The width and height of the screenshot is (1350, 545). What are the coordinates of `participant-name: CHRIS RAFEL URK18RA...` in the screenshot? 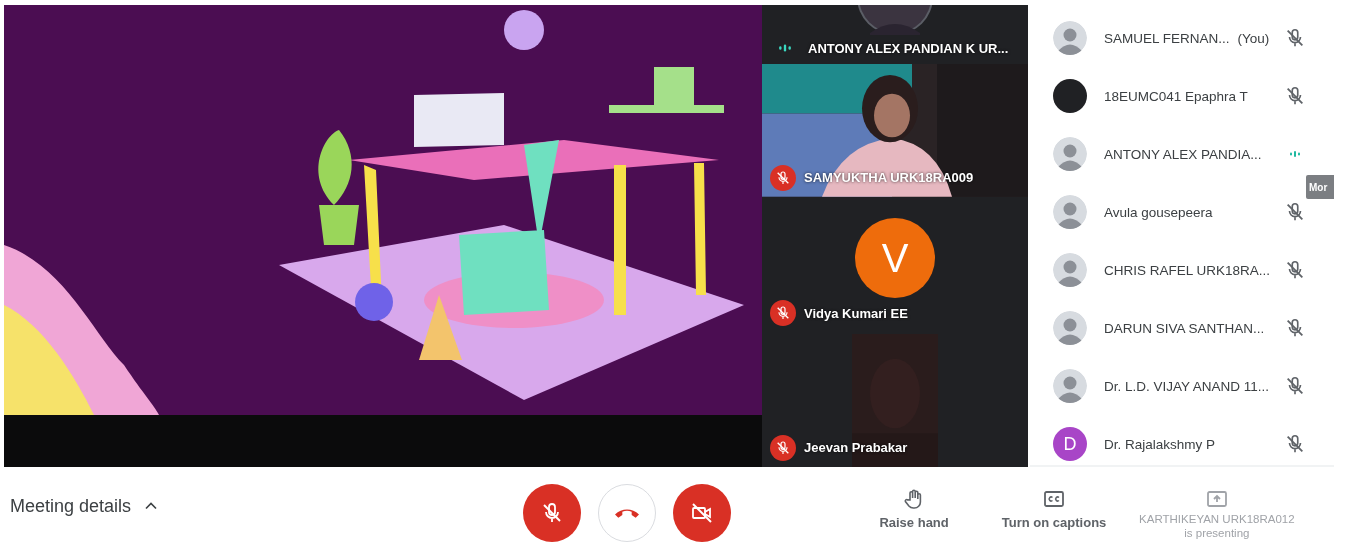 It's located at (1187, 270).